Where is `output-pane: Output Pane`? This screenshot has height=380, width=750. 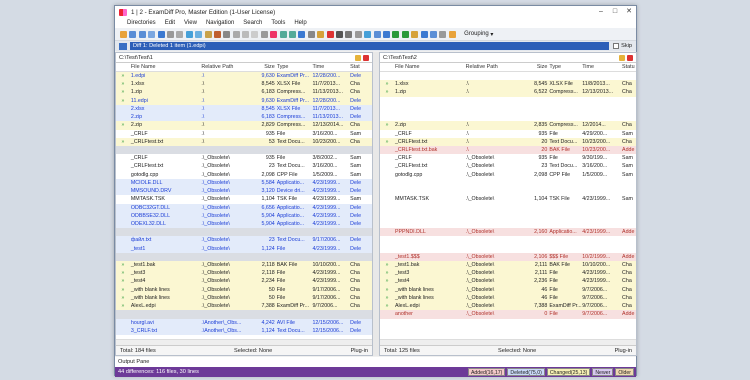
output-pane: Output Pane is located at coordinates (375, 362).